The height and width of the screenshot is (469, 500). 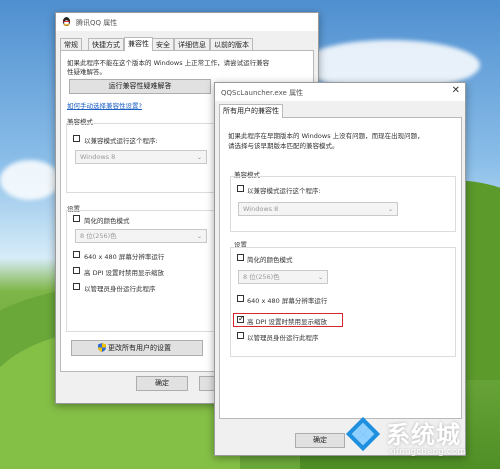 What do you see at coordinates (363, 434) in the screenshot?
I see `windows-logo-icon` at bounding box center [363, 434].